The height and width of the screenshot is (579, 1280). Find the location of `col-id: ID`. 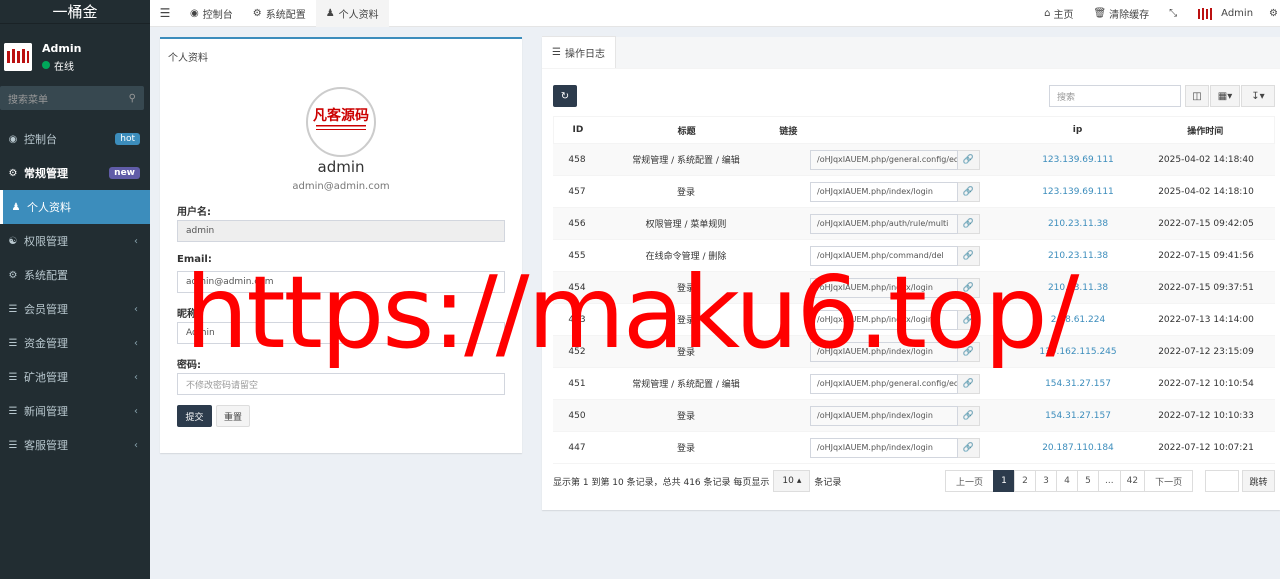

col-id: ID is located at coordinates (578, 130).